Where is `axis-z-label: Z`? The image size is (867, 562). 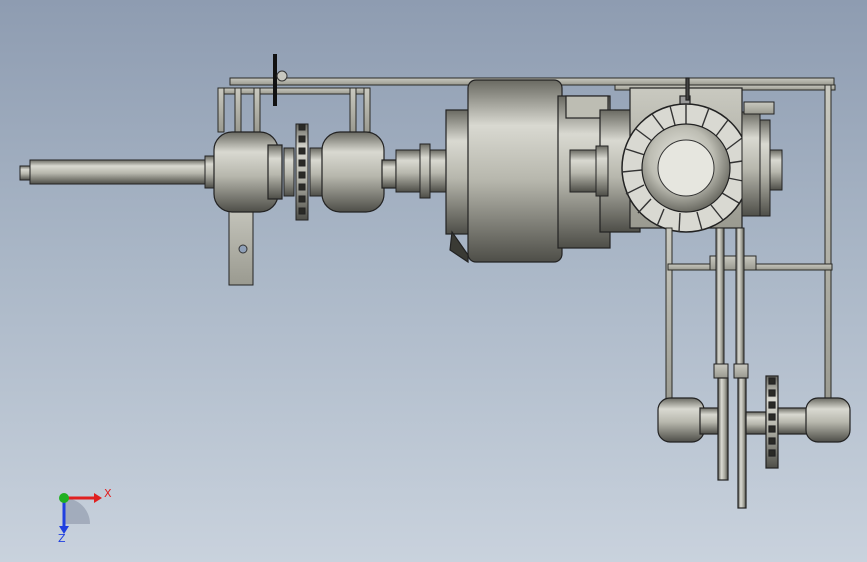
axis-z-label: Z is located at coordinates (62, 538).